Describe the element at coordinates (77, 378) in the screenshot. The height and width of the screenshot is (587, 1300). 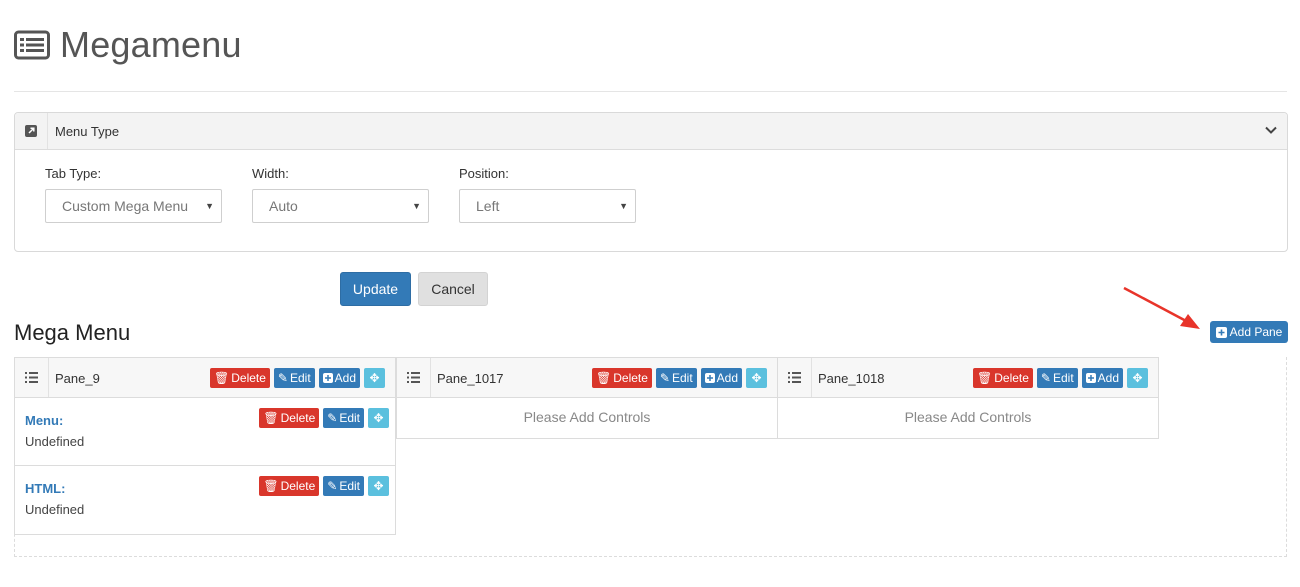
I see `pane-name: Pane_9` at that location.